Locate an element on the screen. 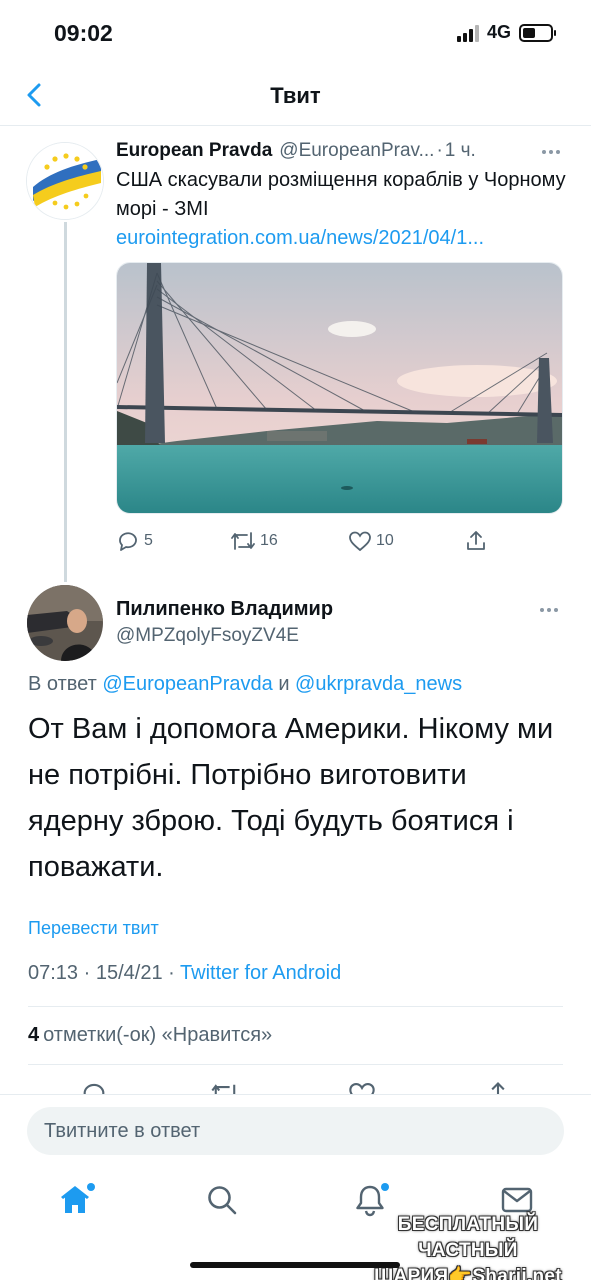 The image size is (591, 1280). status-indicators: 4G is located at coordinates (506, 32).